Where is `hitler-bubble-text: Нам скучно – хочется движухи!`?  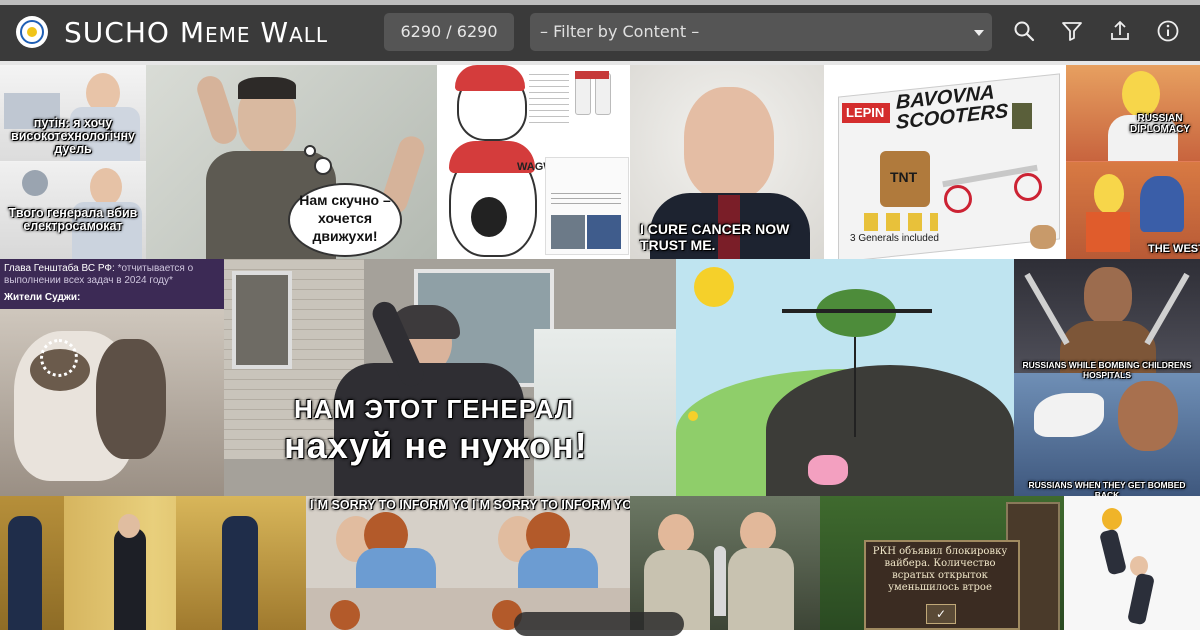
hitler-bubble-text: Нам скучно – хочется движухи! is located at coordinates (345, 218).